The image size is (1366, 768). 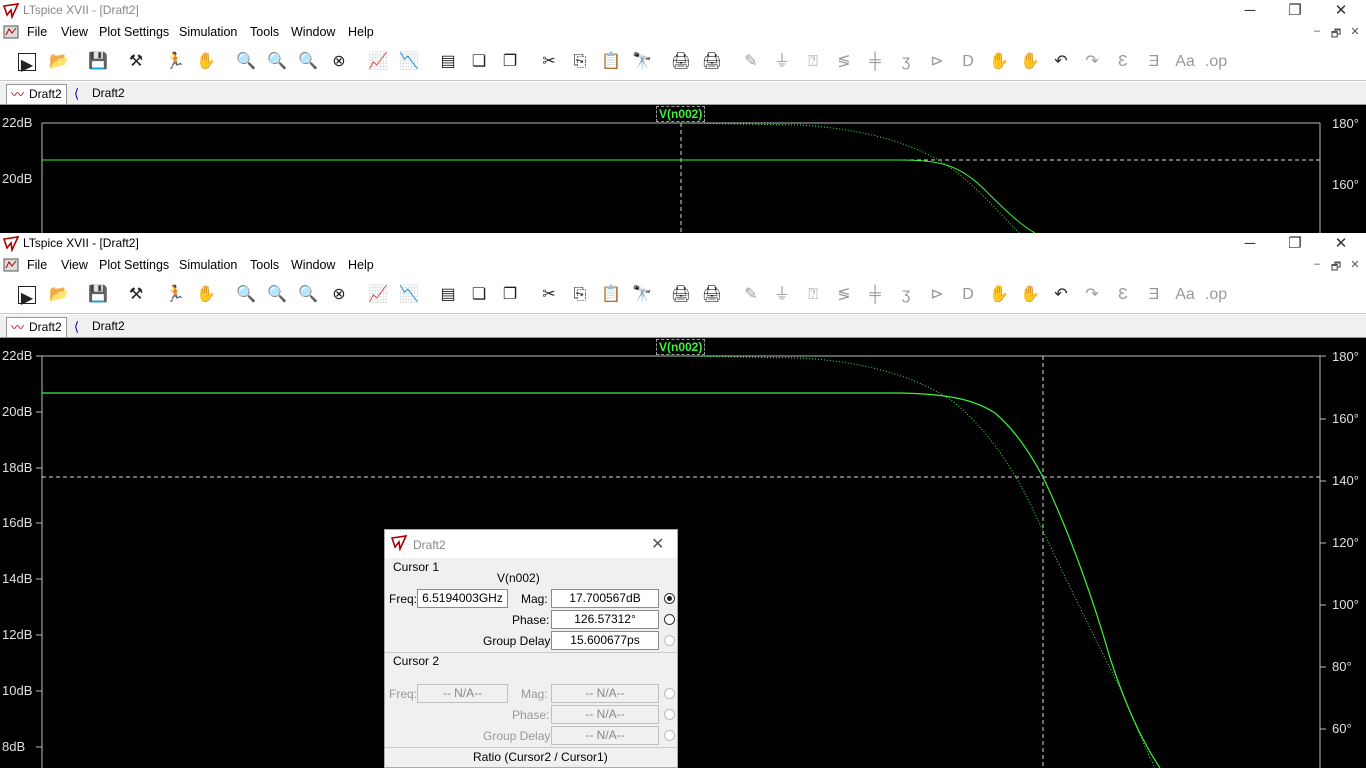 What do you see at coordinates (1123, 295) in the screenshot?
I see `rotate-icon: Ɛ` at bounding box center [1123, 295].